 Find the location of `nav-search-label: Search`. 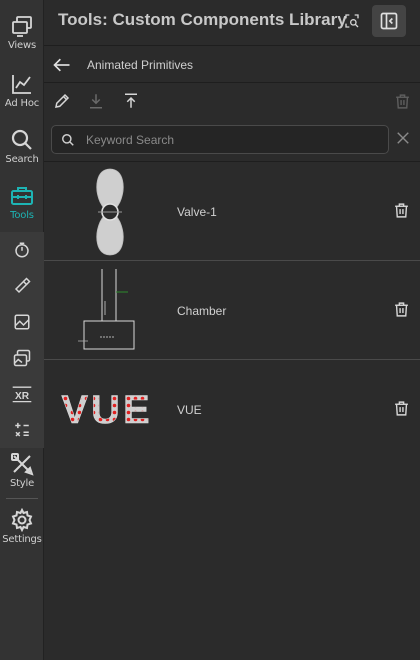

nav-search-label: Search is located at coordinates (22, 159).